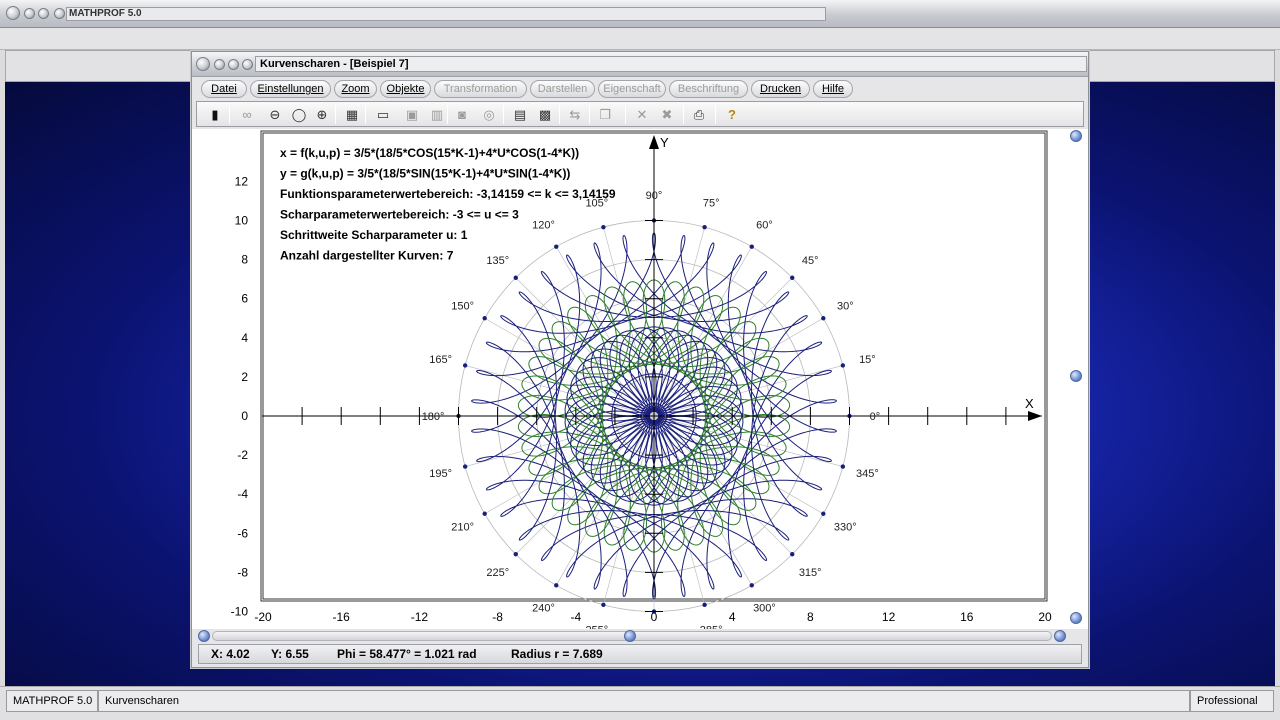 The width and height of the screenshot is (1280, 720). Describe the element at coordinates (489, 114) in the screenshot. I see `settings-b-icon: ◎` at that location.